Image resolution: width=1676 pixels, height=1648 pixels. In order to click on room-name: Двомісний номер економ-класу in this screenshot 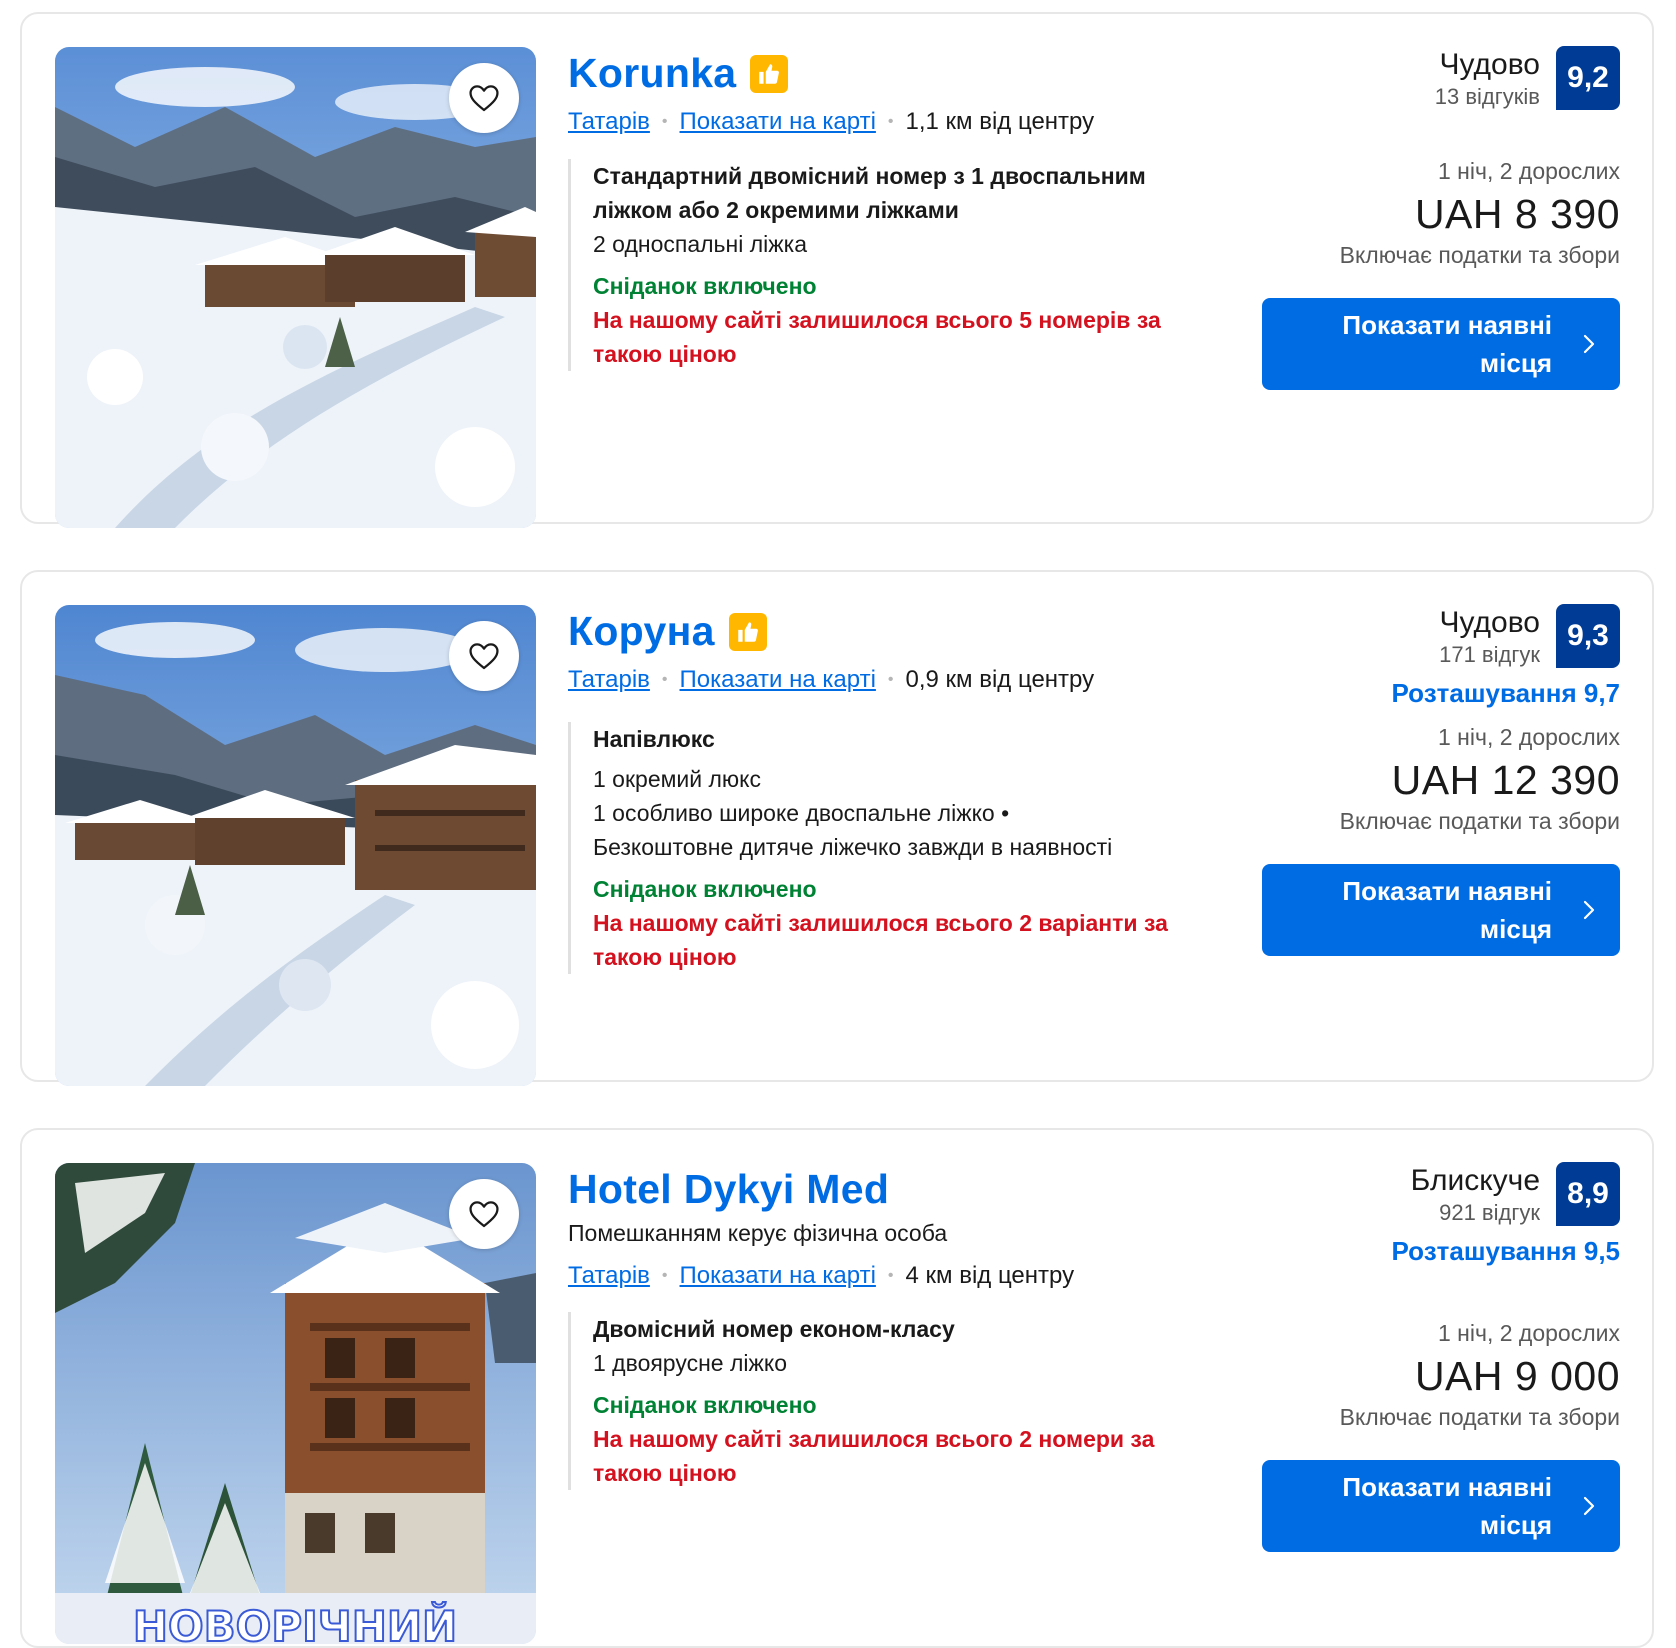, I will do `click(774, 1329)`.